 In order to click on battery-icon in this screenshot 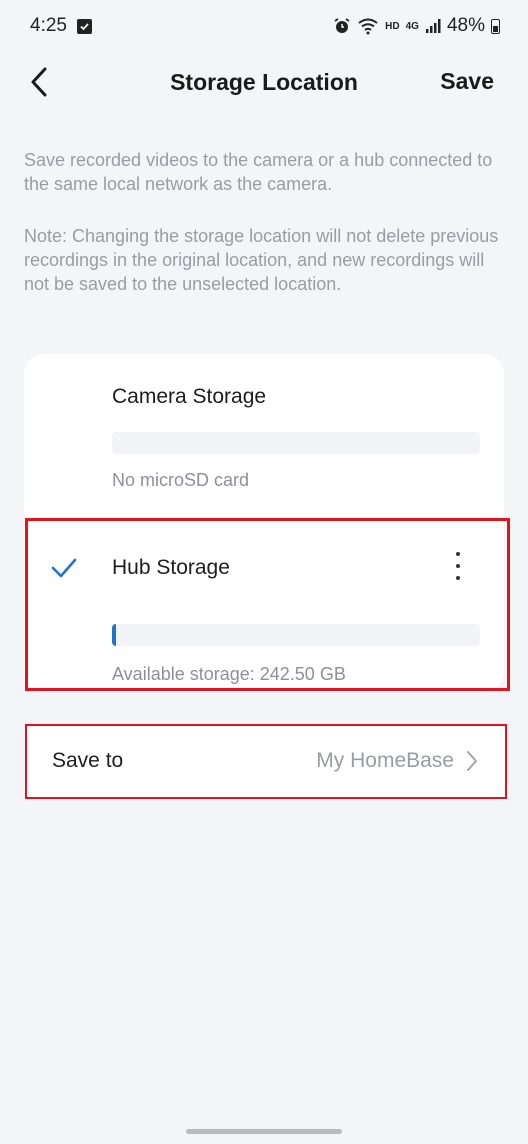, I will do `click(495, 26)`.